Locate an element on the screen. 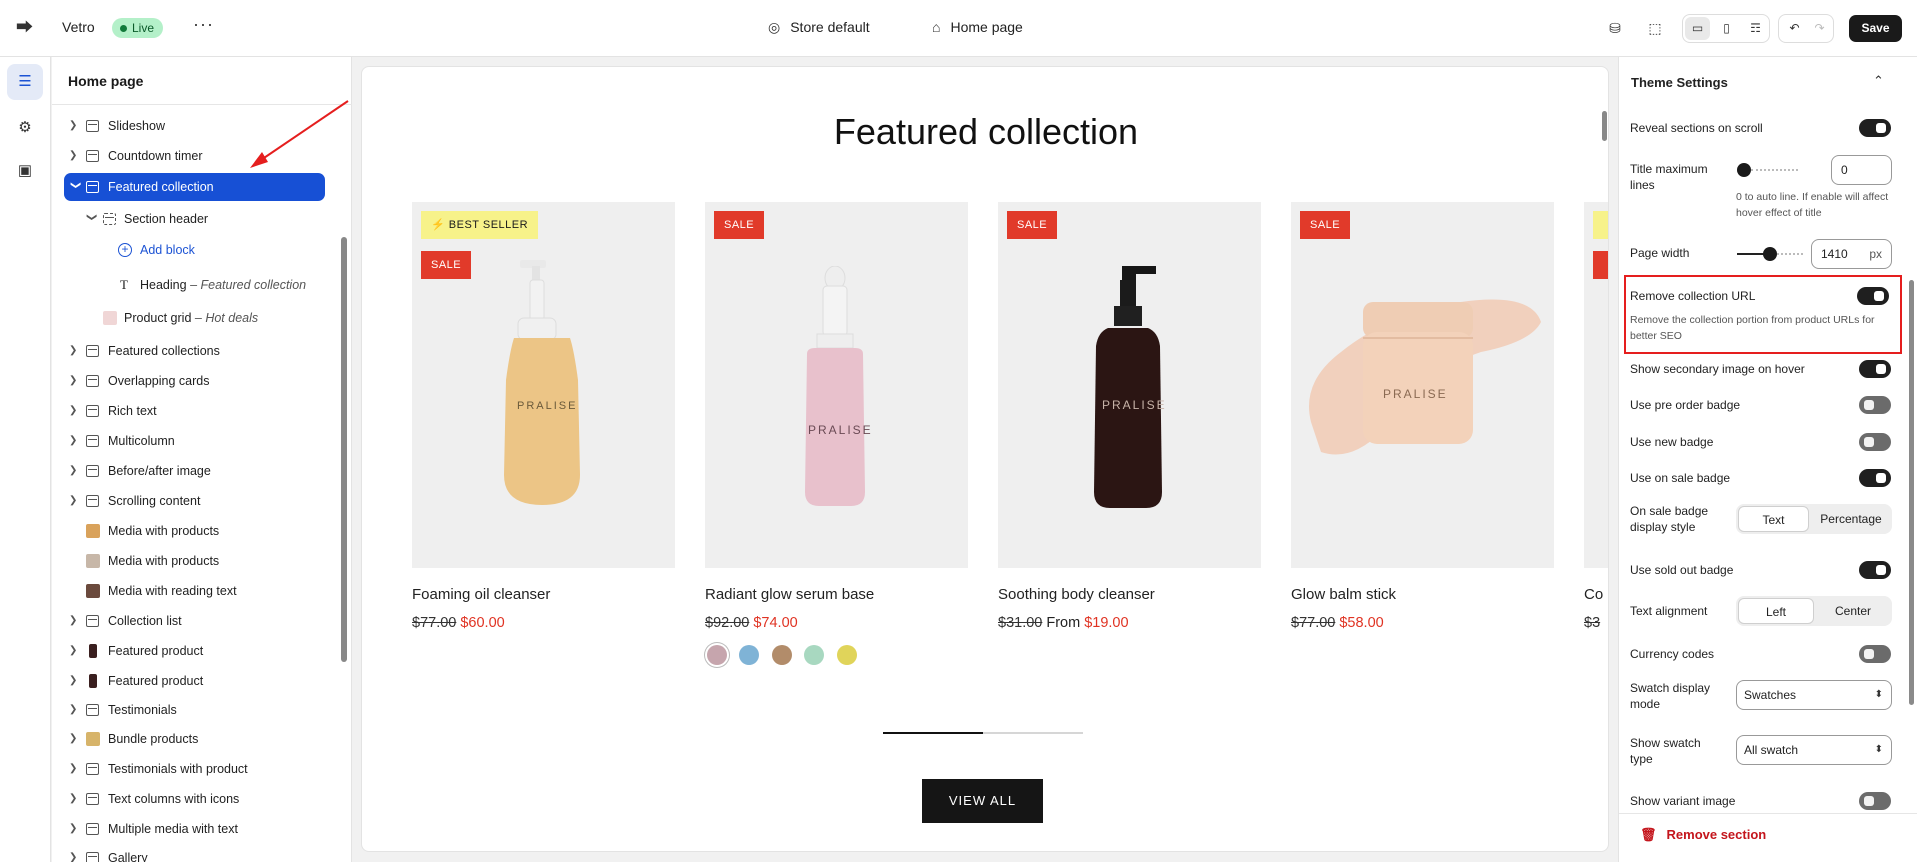 This screenshot has height=862, width=1917. block-icon is located at coordinates (109, 219).